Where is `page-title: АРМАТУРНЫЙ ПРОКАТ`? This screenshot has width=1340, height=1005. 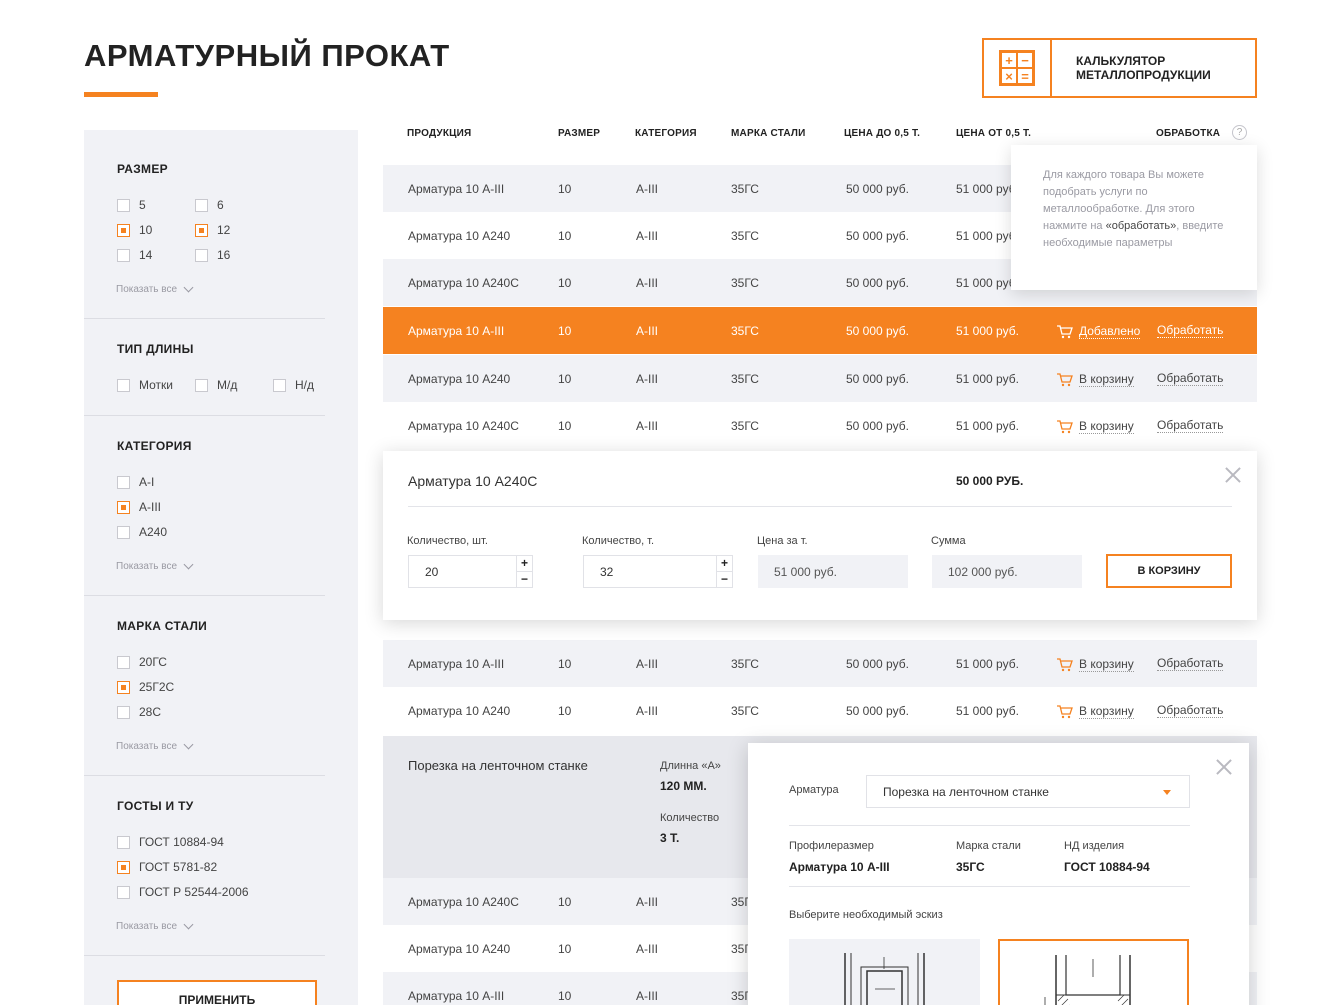 page-title: АРМАТУРНЫЙ ПРОКАТ is located at coordinates (267, 55).